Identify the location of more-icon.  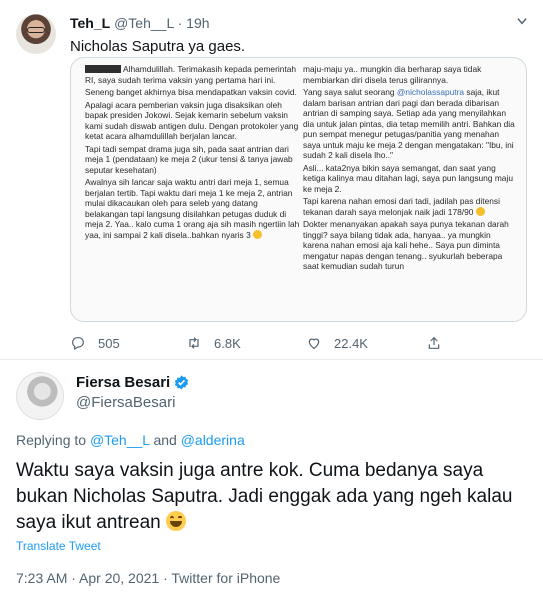
(522, 22).